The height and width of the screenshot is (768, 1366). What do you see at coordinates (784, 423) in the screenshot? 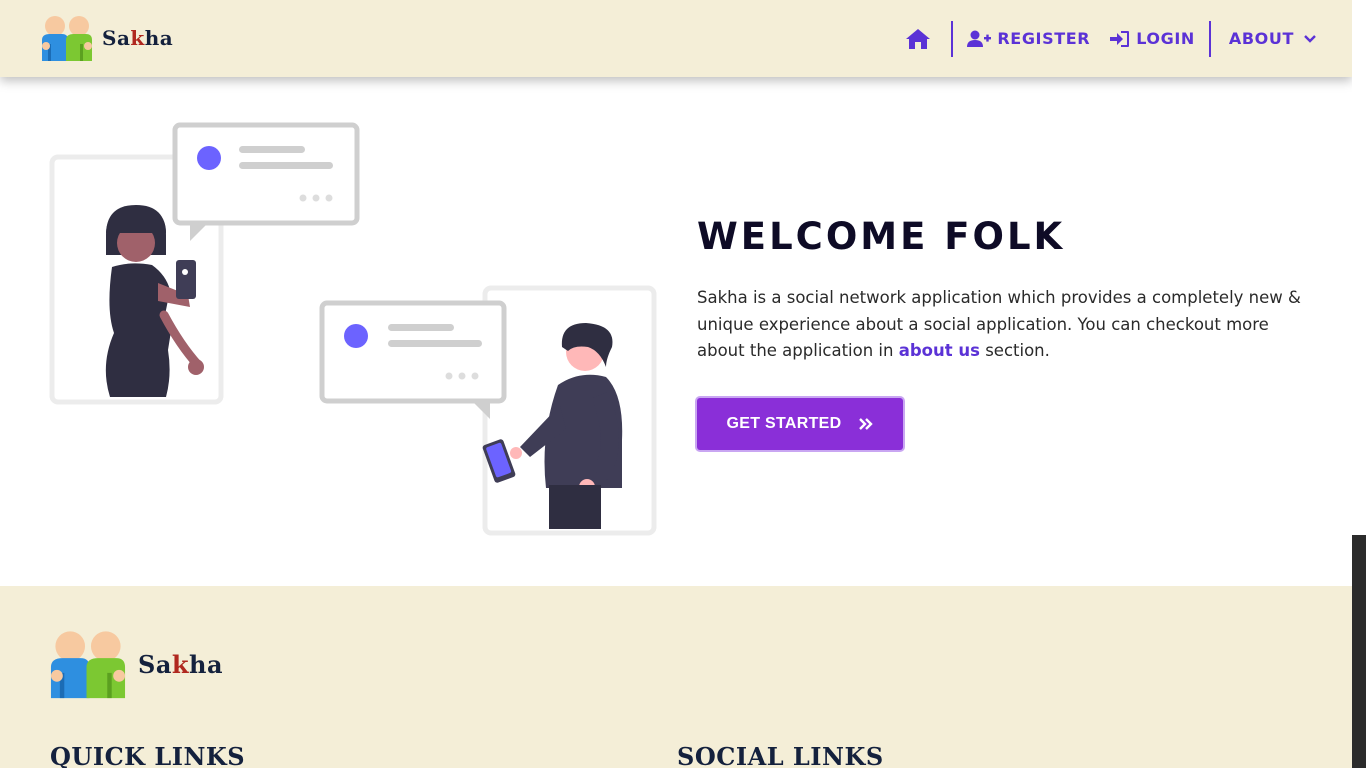
I see `get-started-label: GET STARTED` at bounding box center [784, 423].